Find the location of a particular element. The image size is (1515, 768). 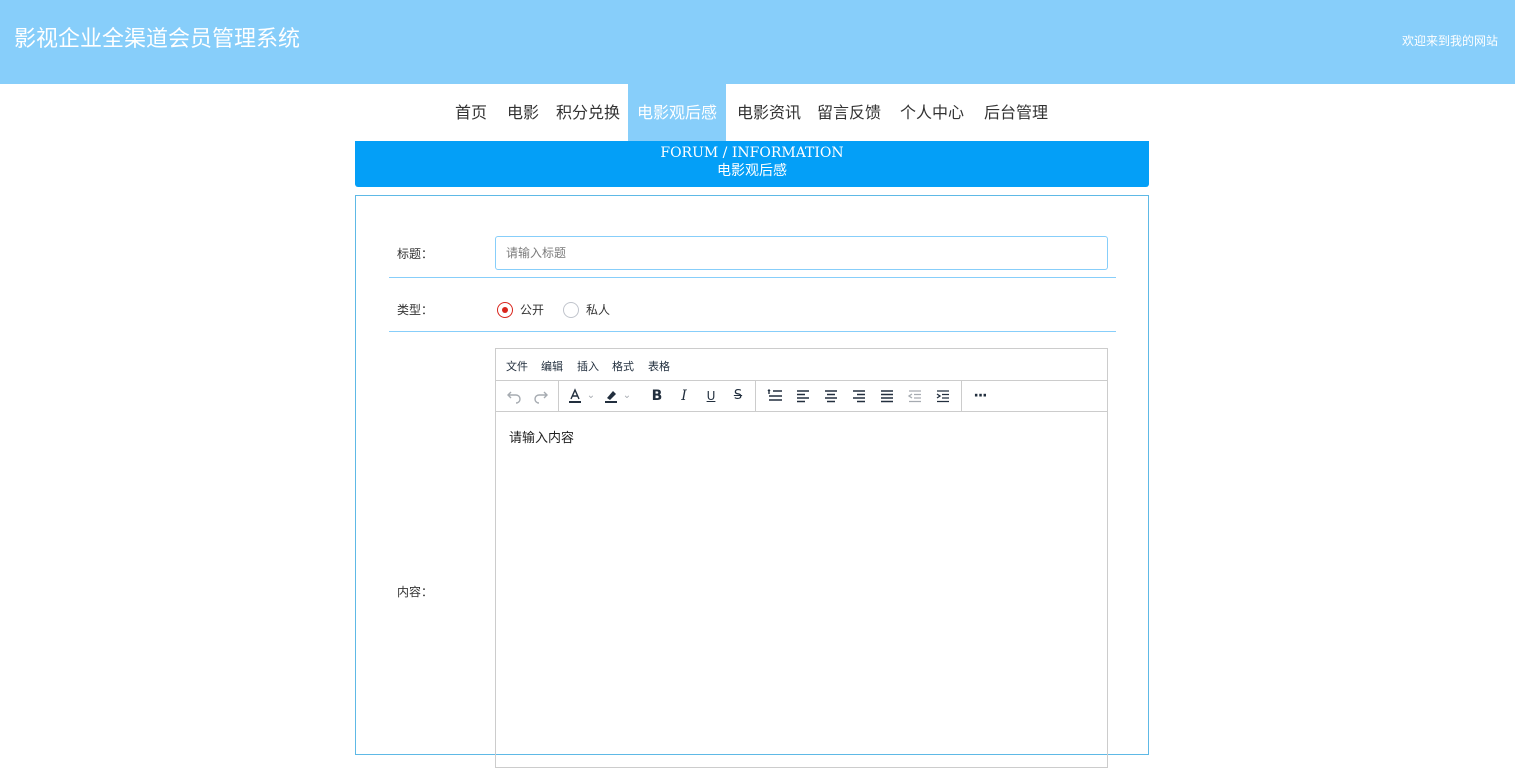

align-left-icon is located at coordinates (803, 396).